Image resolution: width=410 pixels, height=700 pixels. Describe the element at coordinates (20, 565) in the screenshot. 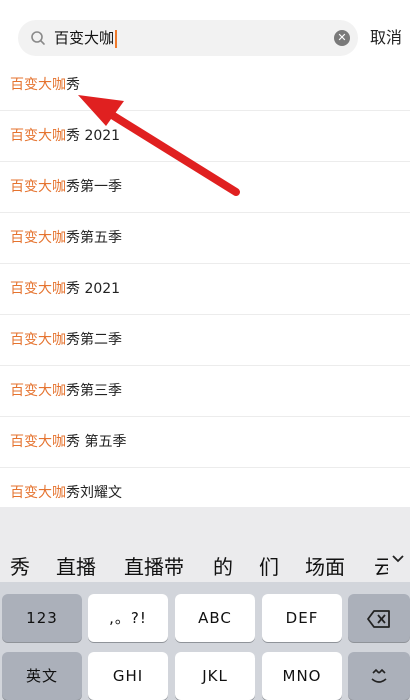

I see `candidate-word: 秀` at that location.